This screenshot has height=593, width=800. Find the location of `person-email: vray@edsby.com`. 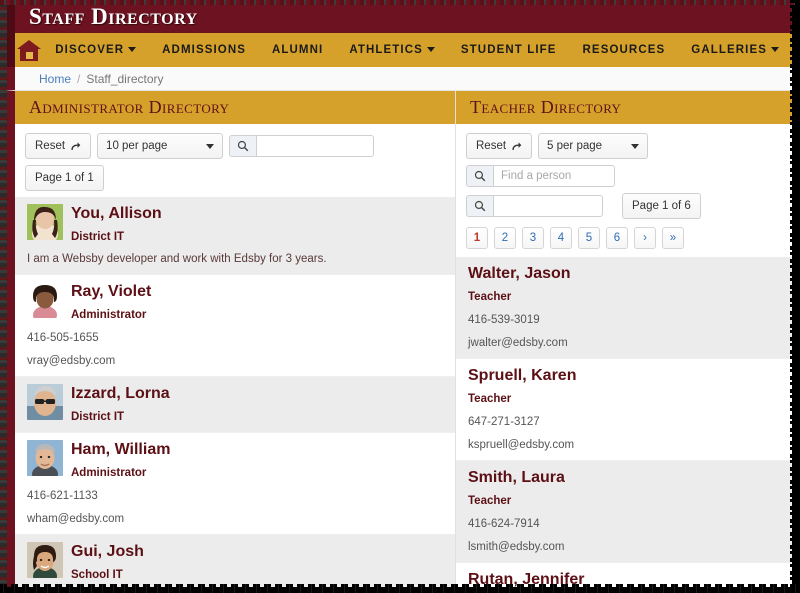

person-email: vray@edsby.com is located at coordinates (235, 361).